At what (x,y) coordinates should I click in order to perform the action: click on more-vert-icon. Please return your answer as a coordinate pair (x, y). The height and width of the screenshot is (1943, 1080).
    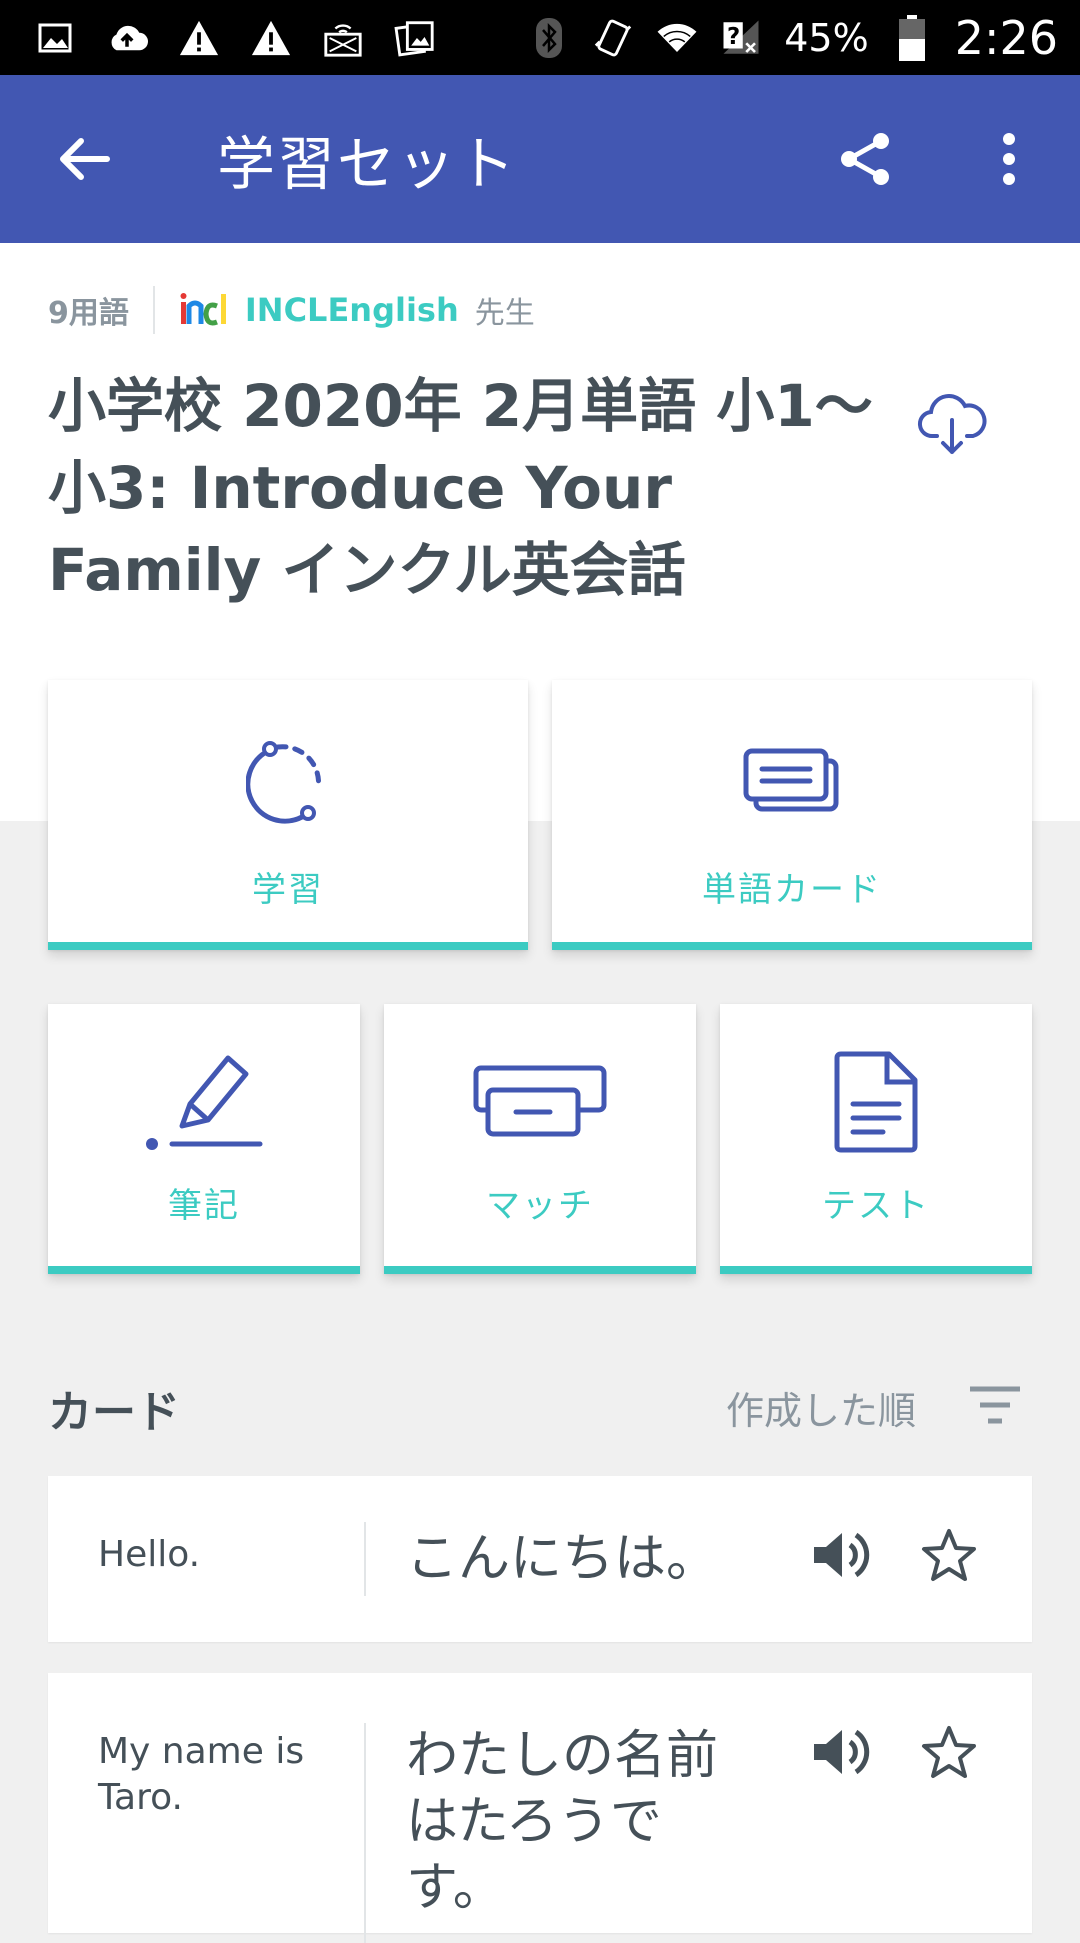
    Looking at the image, I should click on (1009, 159).